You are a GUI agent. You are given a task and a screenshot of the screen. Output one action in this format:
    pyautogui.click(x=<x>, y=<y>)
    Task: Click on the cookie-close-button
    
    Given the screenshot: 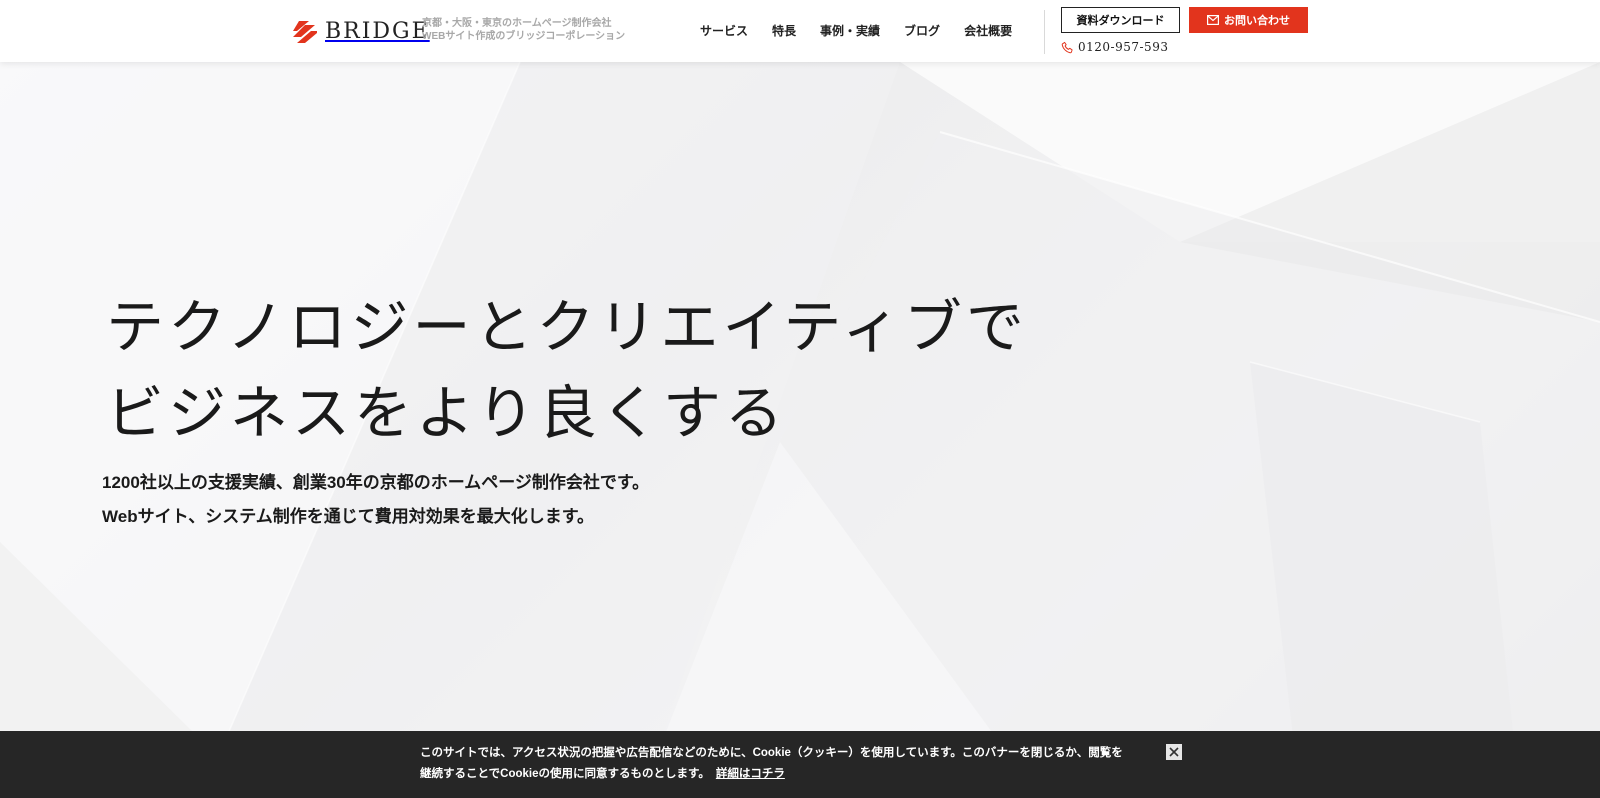 What is the action you would take?
    pyautogui.click(x=1174, y=752)
    